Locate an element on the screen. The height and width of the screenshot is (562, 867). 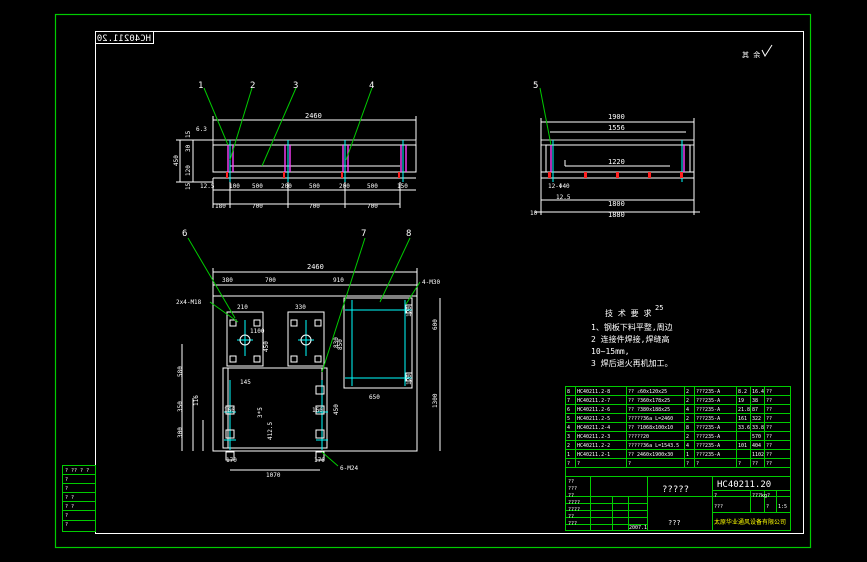
plan-dim-120b: 120 is located at coordinates (409, 379).